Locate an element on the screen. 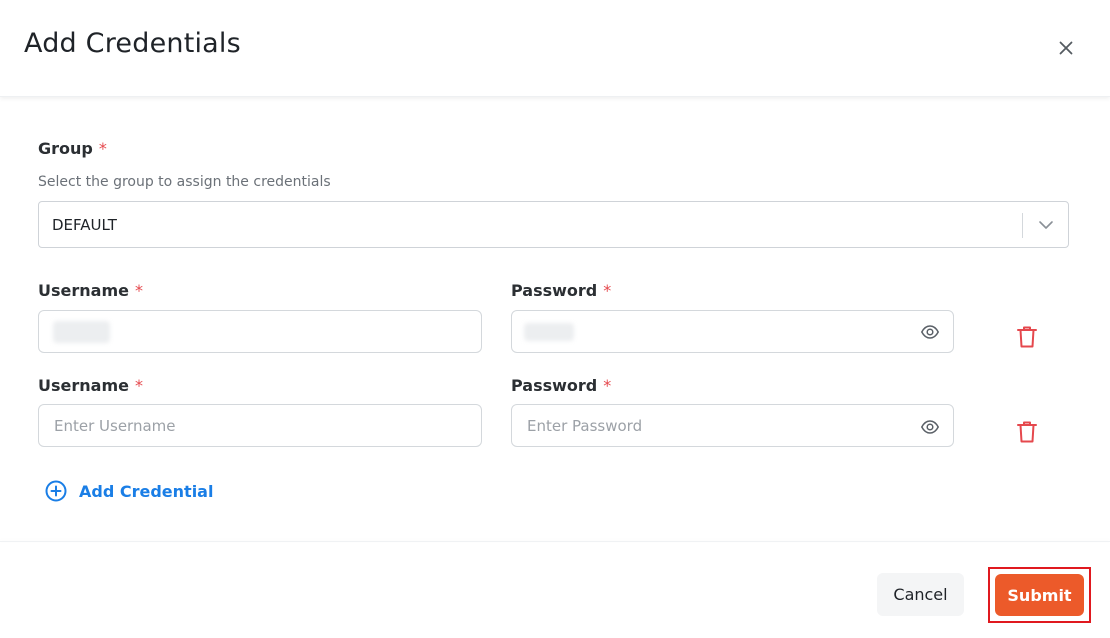 The height and width of the screenshot is (638, 1110). password-label-1: Password * is located at coordinates (561, 290).